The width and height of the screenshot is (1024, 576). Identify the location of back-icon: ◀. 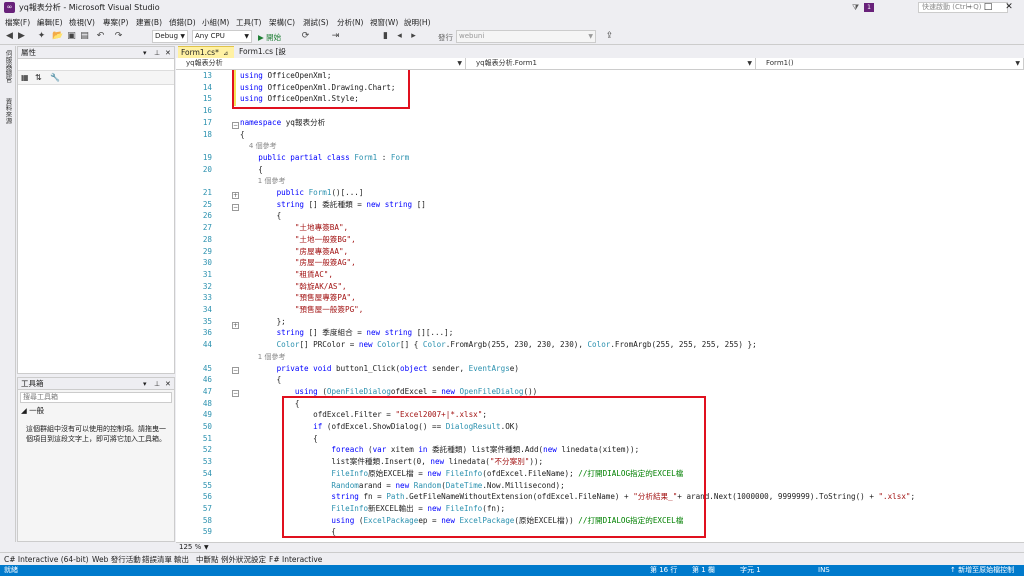
(9, 36).